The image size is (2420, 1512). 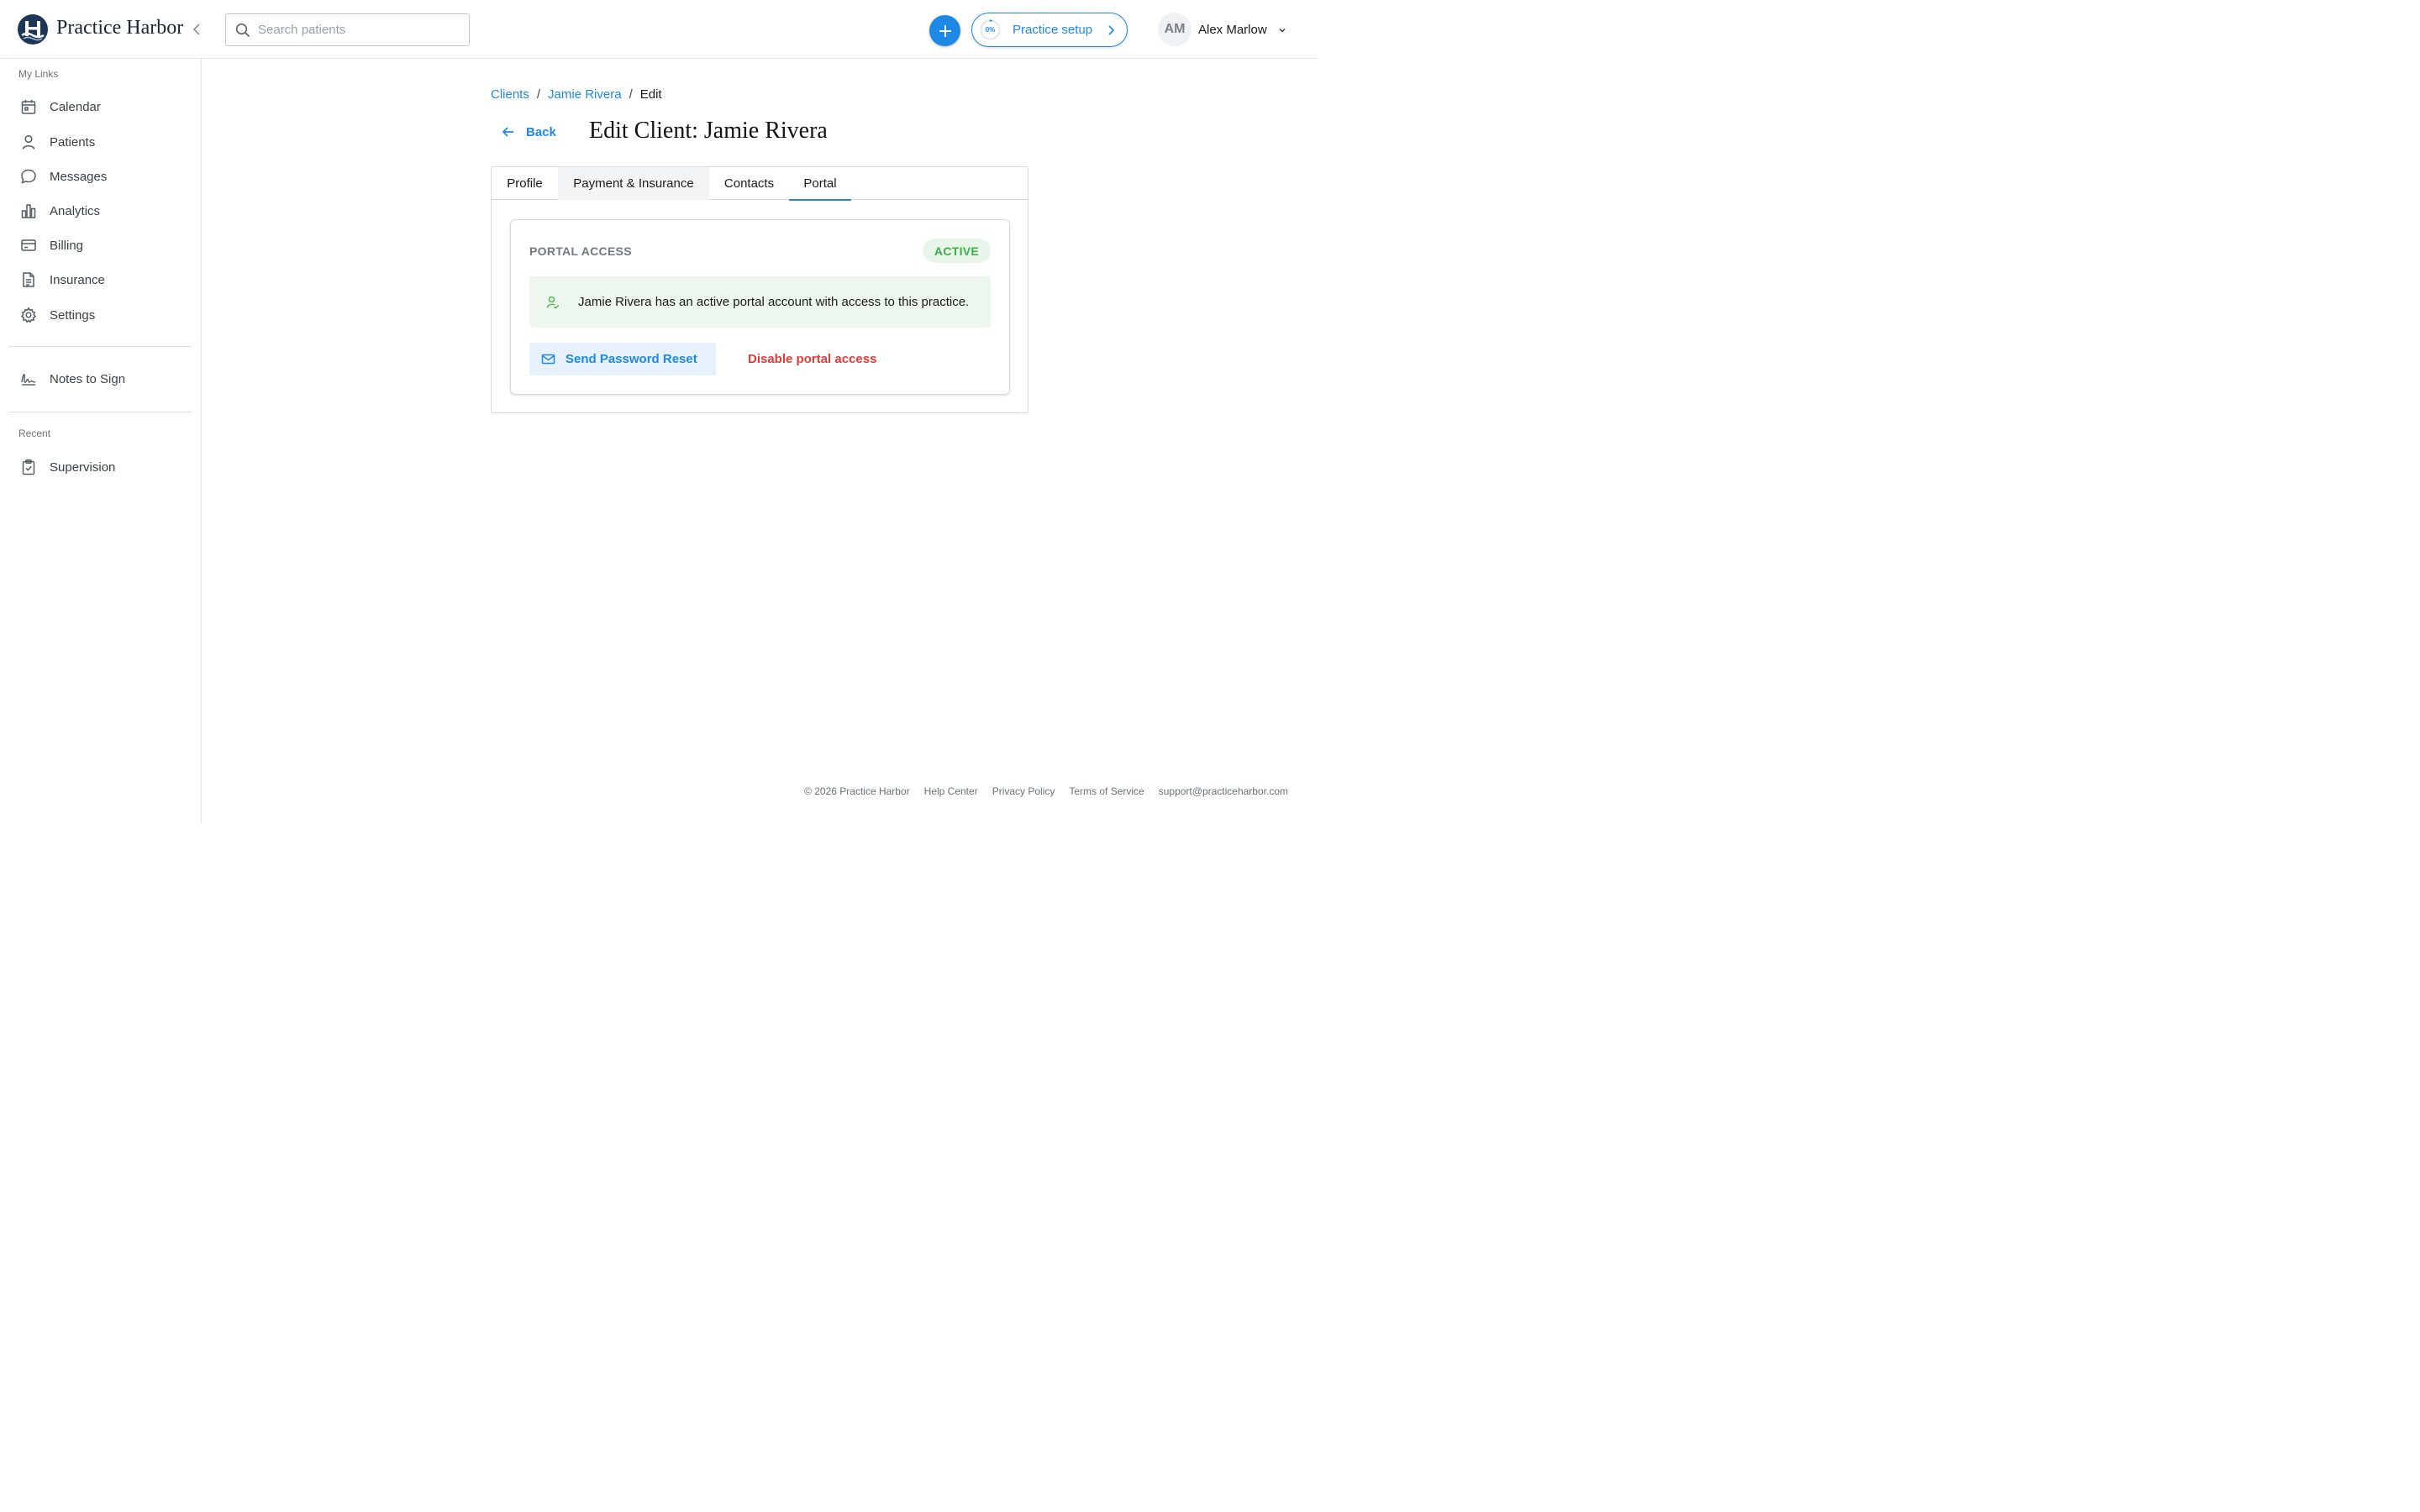 I want to click on my-links-heading: My Links, so click(x=38, y=74).